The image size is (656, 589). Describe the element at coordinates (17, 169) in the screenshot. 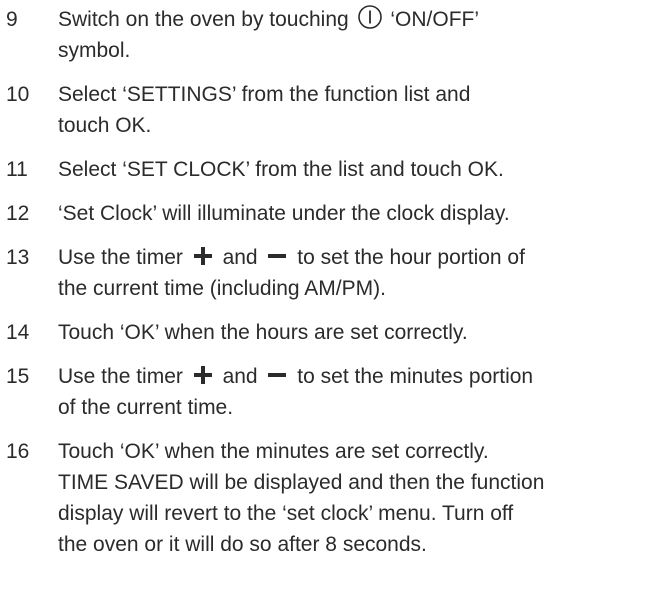

I see `step-number: 11` at that location.